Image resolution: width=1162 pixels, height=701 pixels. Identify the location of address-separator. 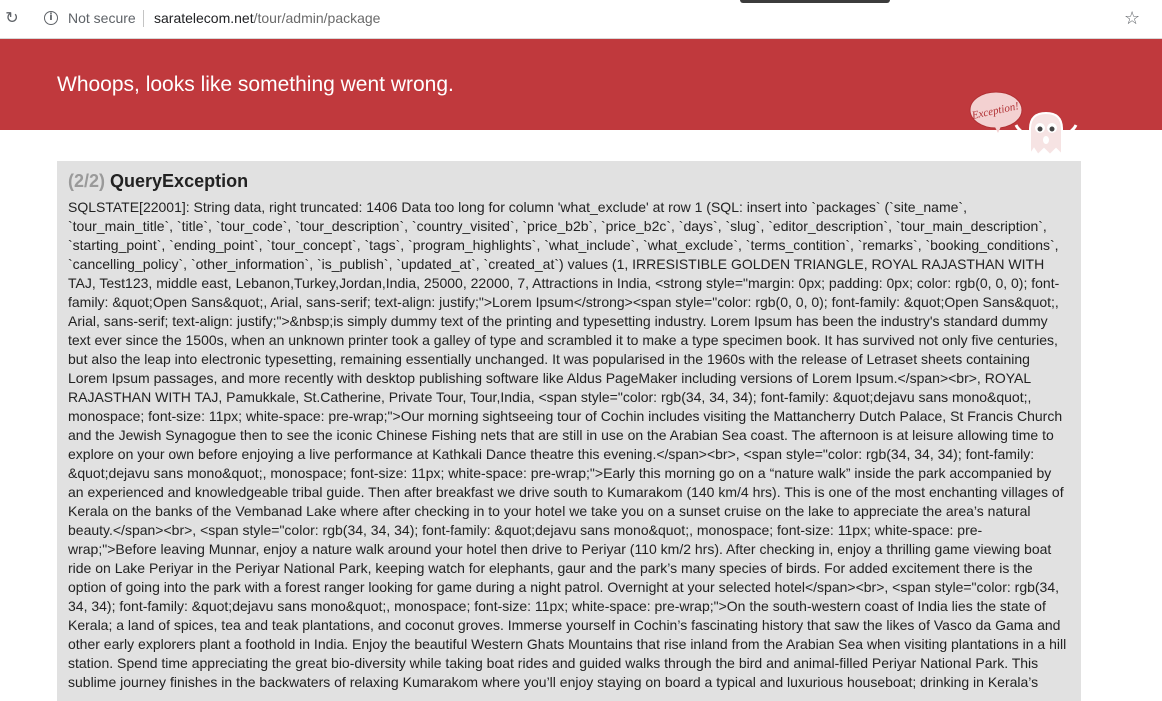
(143, 18).